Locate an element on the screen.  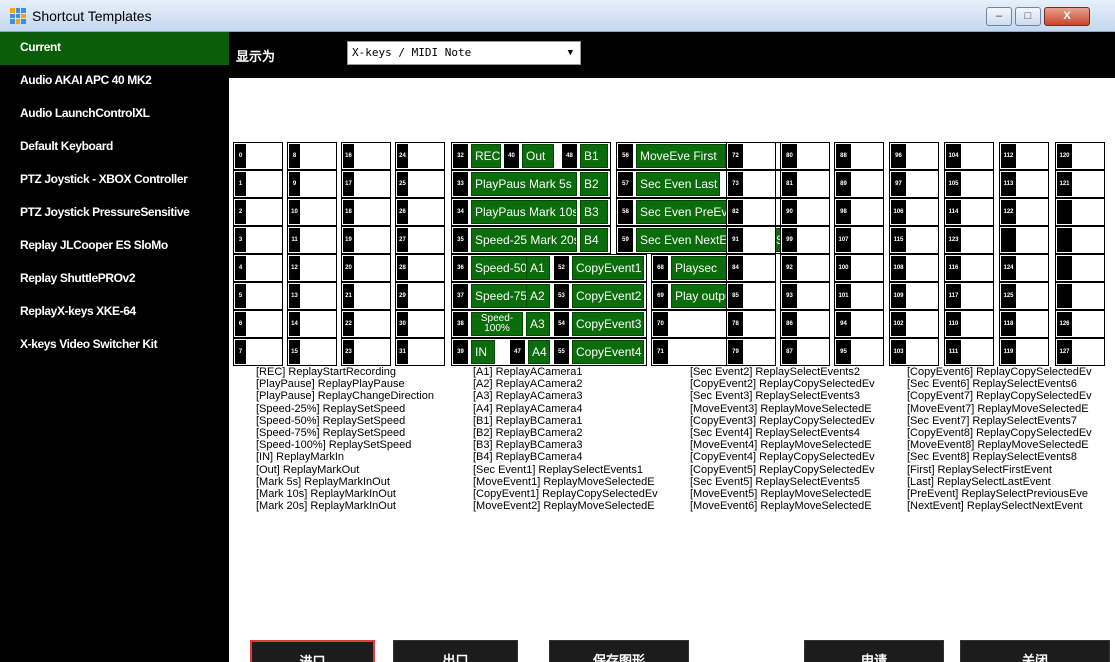
key-cell: 111 is located at coordinates (969, 352).